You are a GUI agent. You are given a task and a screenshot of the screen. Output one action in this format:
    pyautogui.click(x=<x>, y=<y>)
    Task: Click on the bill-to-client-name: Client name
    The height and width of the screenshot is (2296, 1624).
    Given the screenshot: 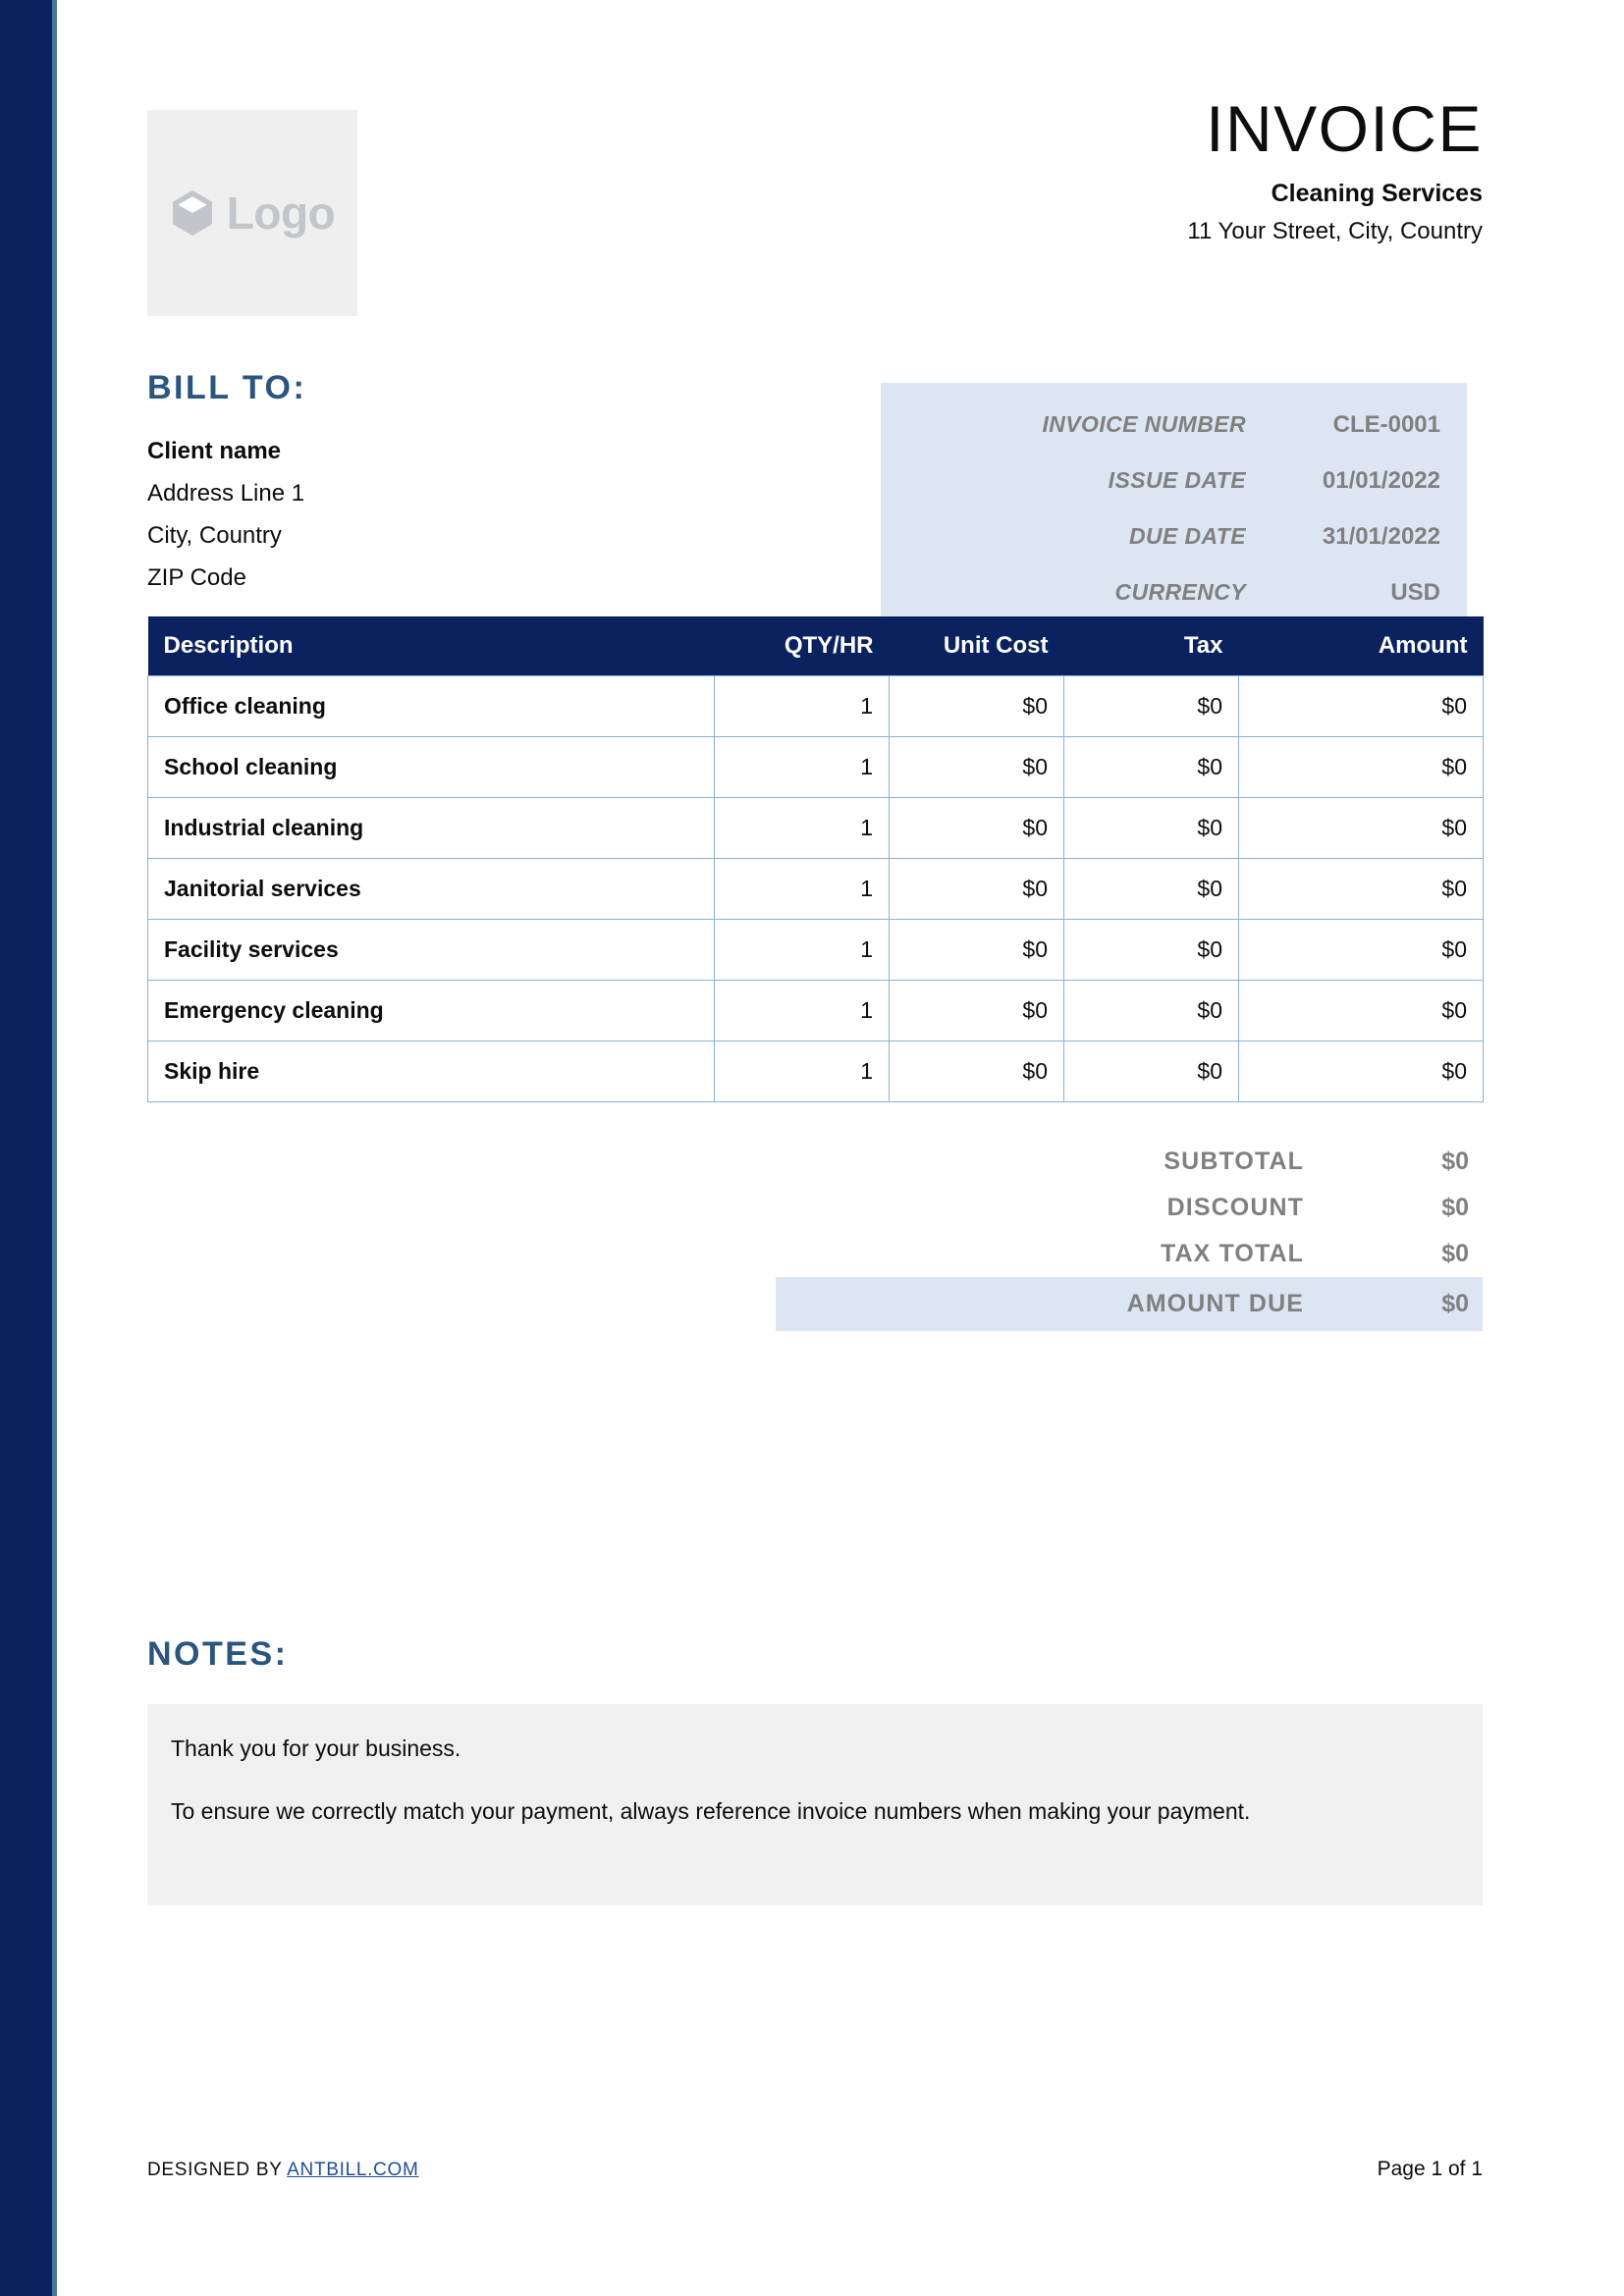 What is the action you would take?
    pyautogui.click(x=214, y=450)
    